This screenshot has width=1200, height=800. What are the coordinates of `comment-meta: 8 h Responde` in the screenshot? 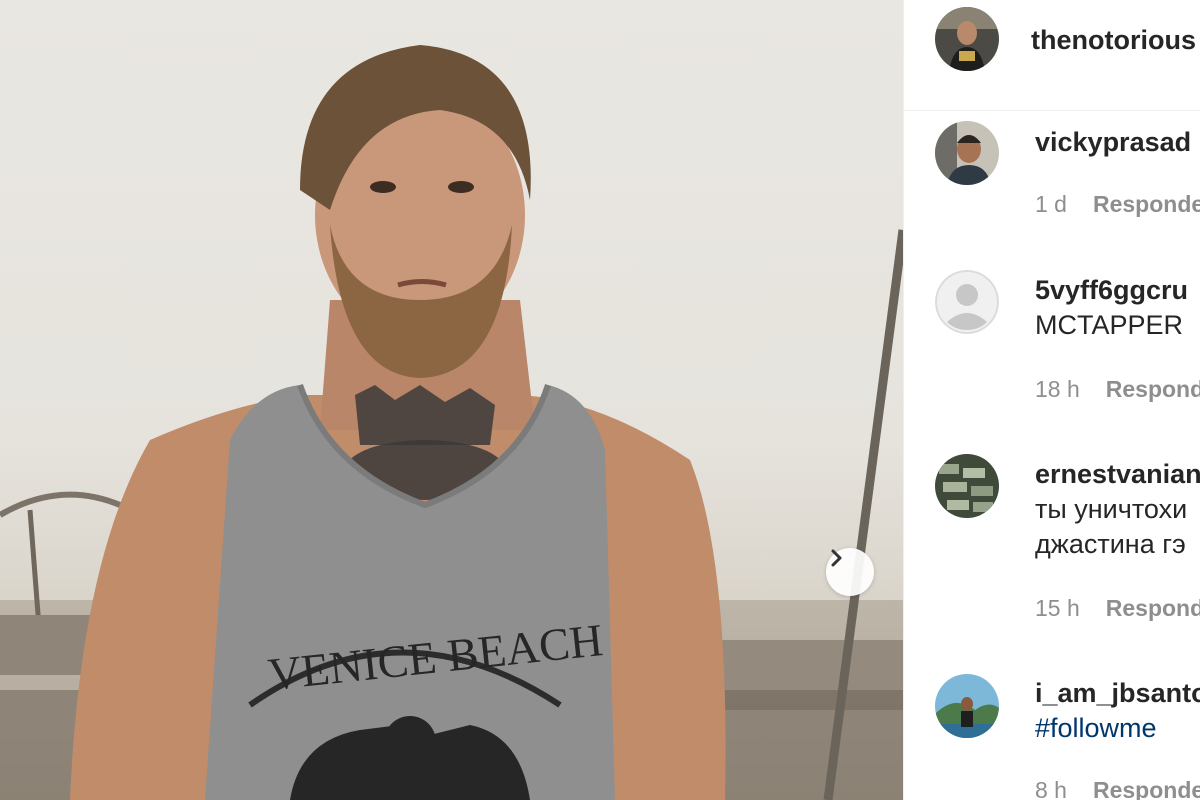 It's located at (1117, 788).